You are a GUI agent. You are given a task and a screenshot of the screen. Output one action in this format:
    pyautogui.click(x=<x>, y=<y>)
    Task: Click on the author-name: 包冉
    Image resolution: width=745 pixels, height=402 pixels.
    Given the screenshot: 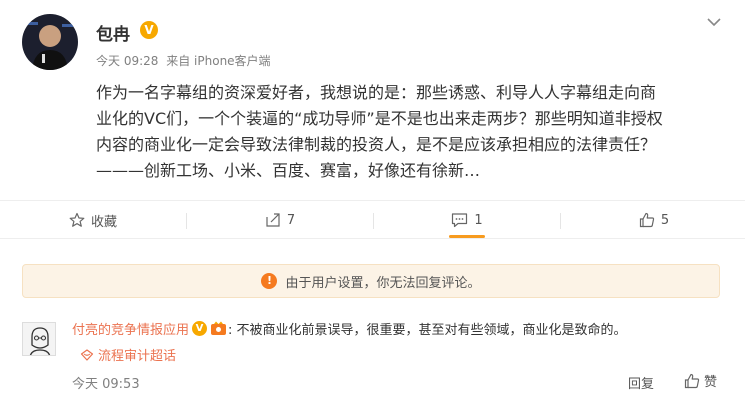 What is the action you would take?
    pyautogui.click(x=113, y=32)
    